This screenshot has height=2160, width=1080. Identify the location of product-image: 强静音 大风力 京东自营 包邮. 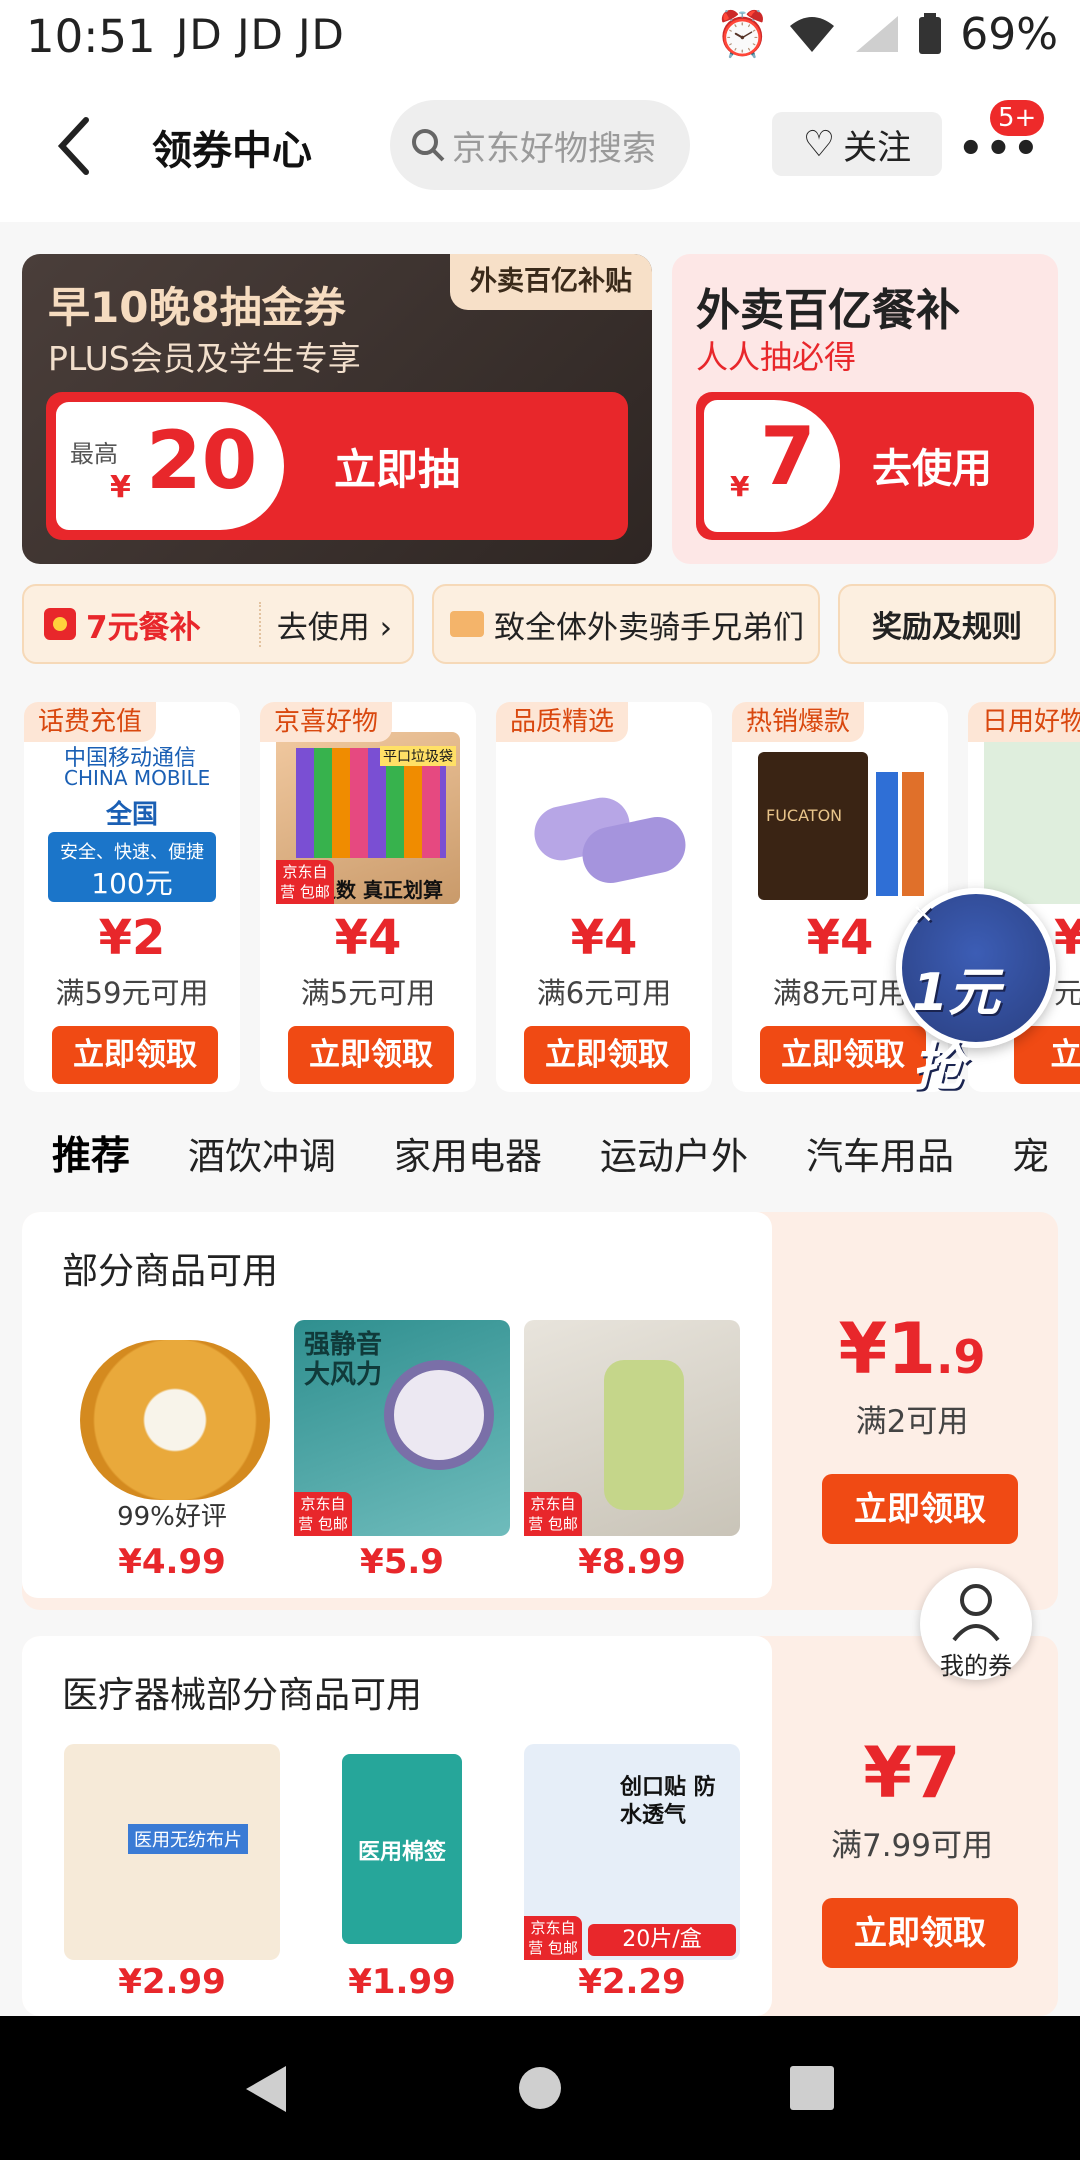
(402, 1428).